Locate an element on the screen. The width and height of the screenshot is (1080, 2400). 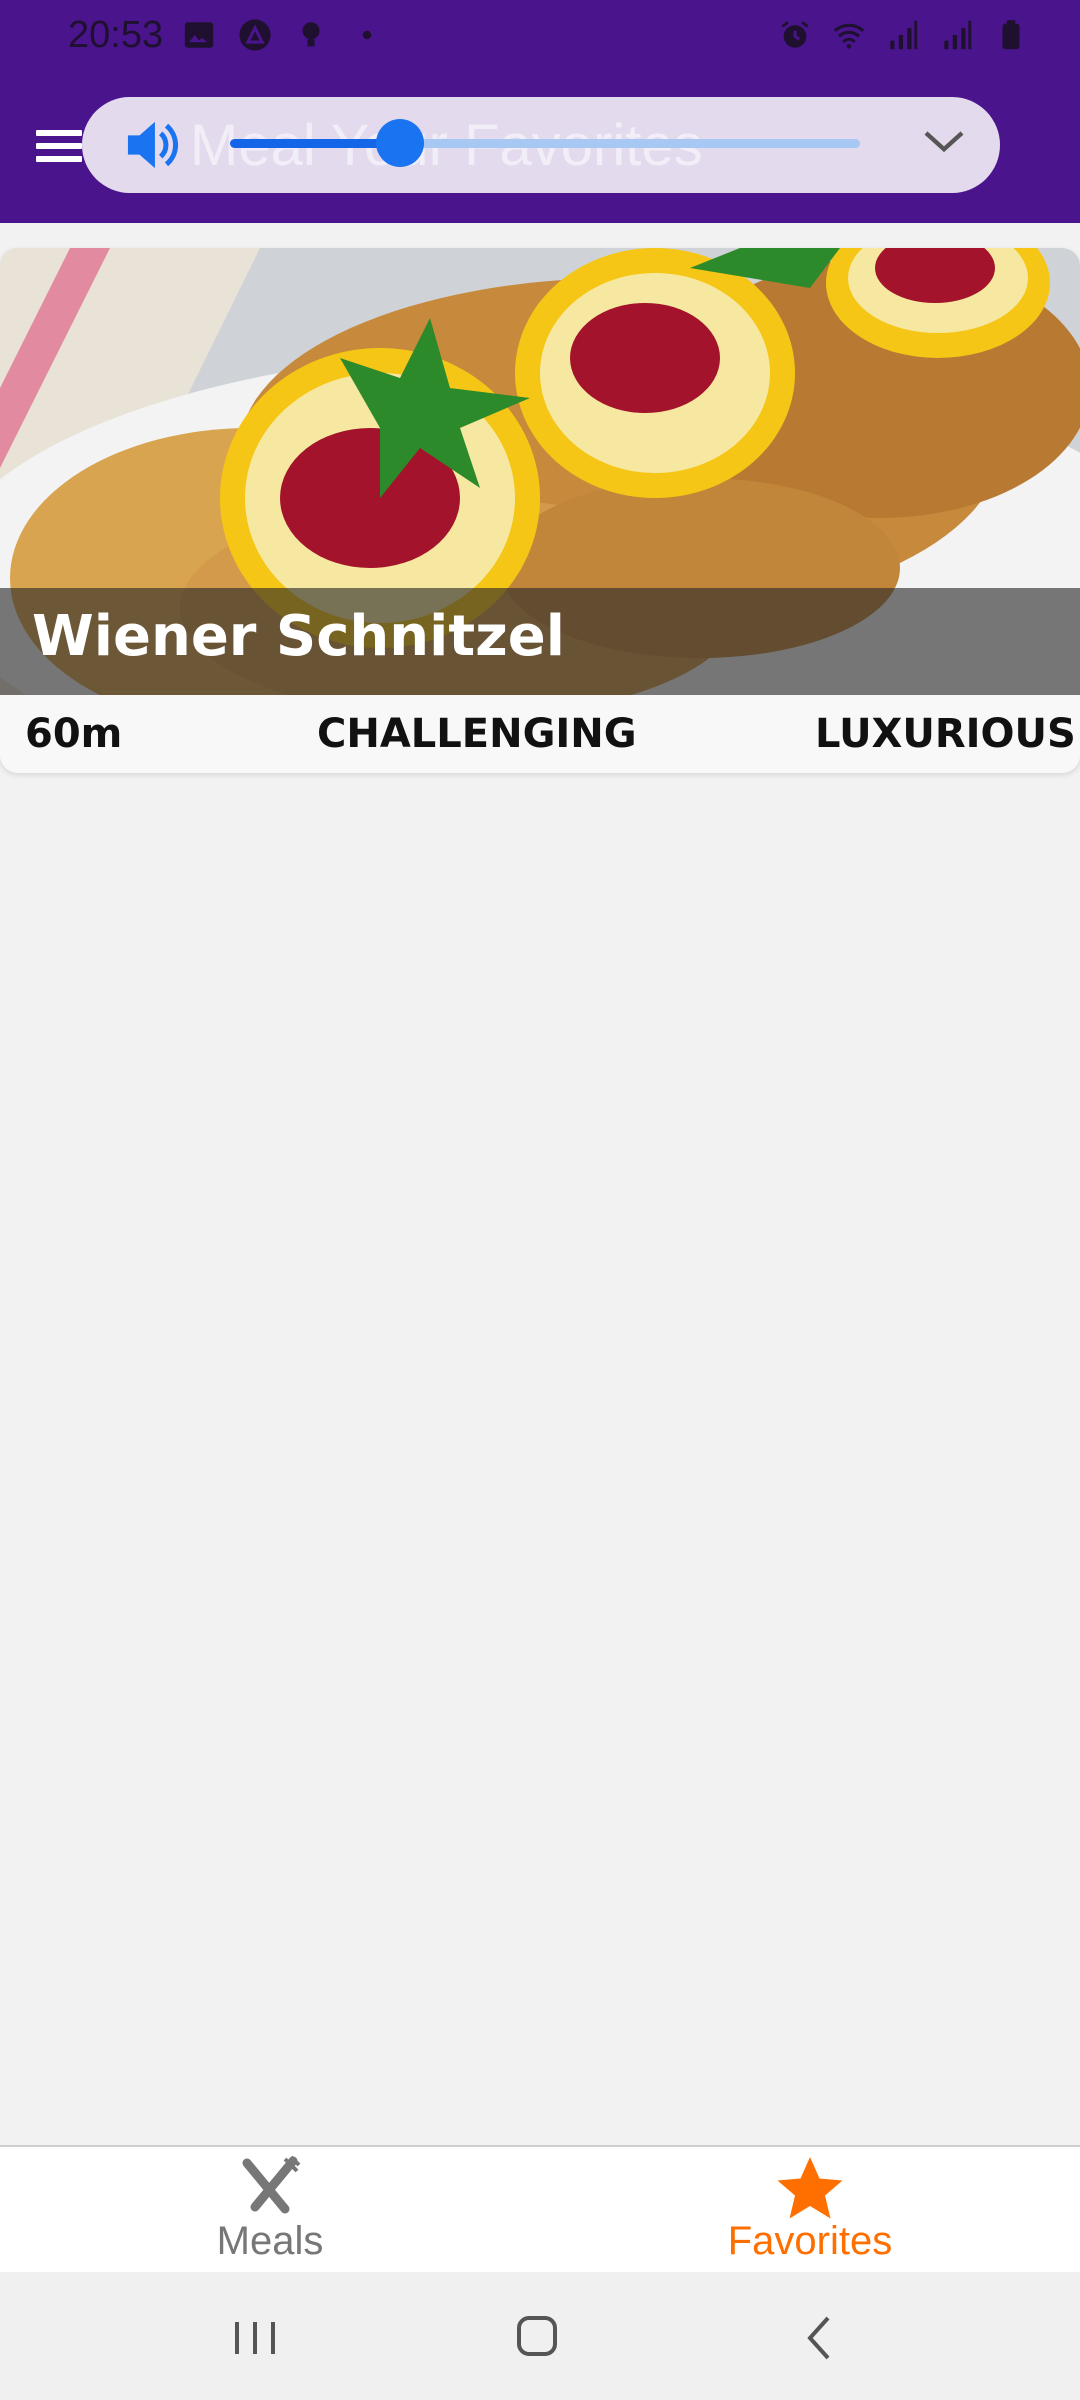
bulb-icon is located at coordinates (311, 34).